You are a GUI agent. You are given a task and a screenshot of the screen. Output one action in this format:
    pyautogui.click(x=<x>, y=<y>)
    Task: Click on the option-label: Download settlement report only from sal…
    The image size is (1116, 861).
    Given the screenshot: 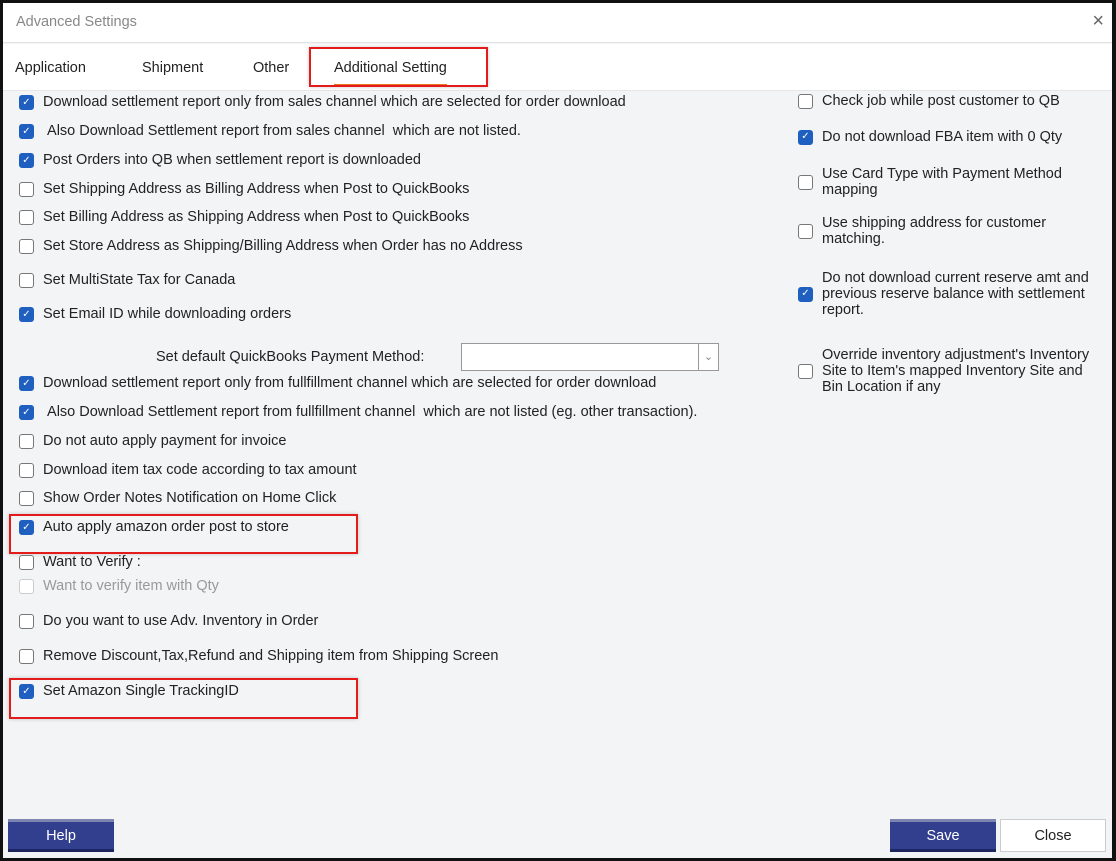 What is the action you would take?
    pyautogui.click(x=334, y=102)
    